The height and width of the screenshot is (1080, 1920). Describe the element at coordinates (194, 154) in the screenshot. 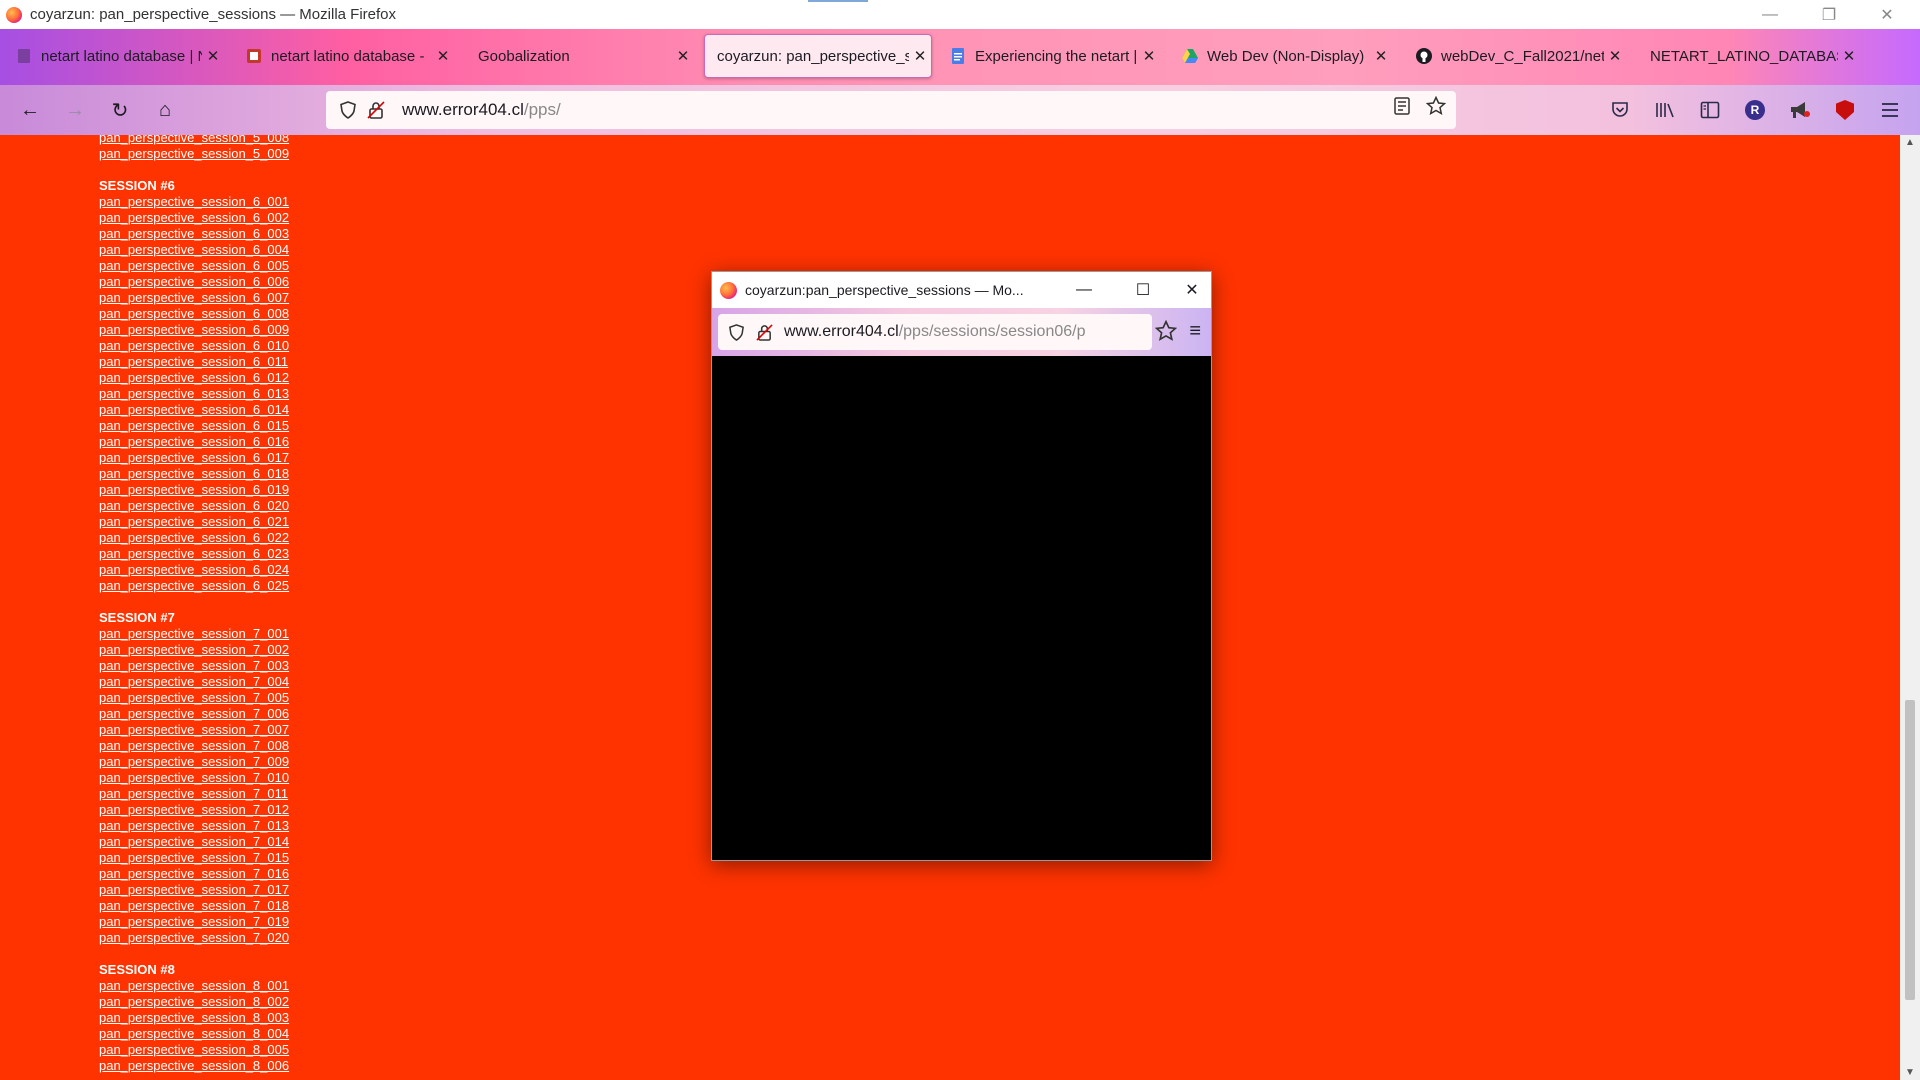

I see `session-link: pan_perspective_session_5_009` at that location.